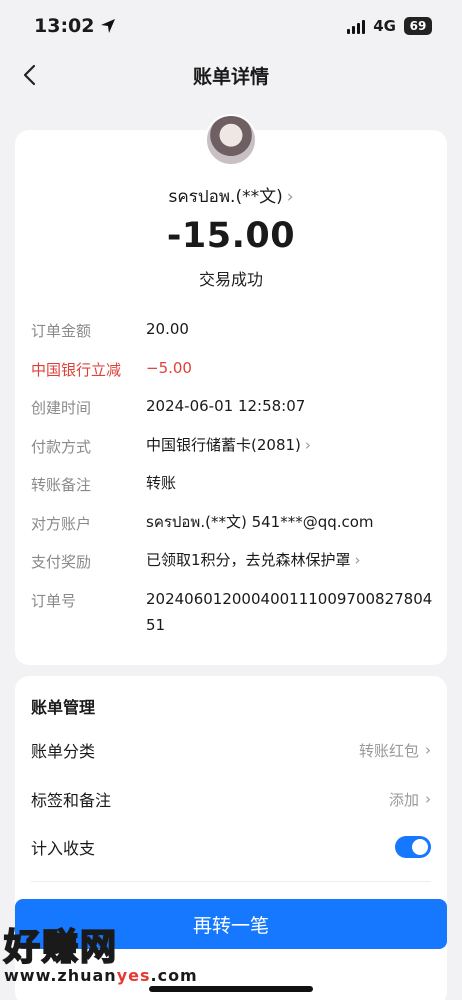 The image size is (462, 1000). What do you see at coordinates (231, 989) in the screenshot?
I see `home-indicator` at bounding box center [231, 989].